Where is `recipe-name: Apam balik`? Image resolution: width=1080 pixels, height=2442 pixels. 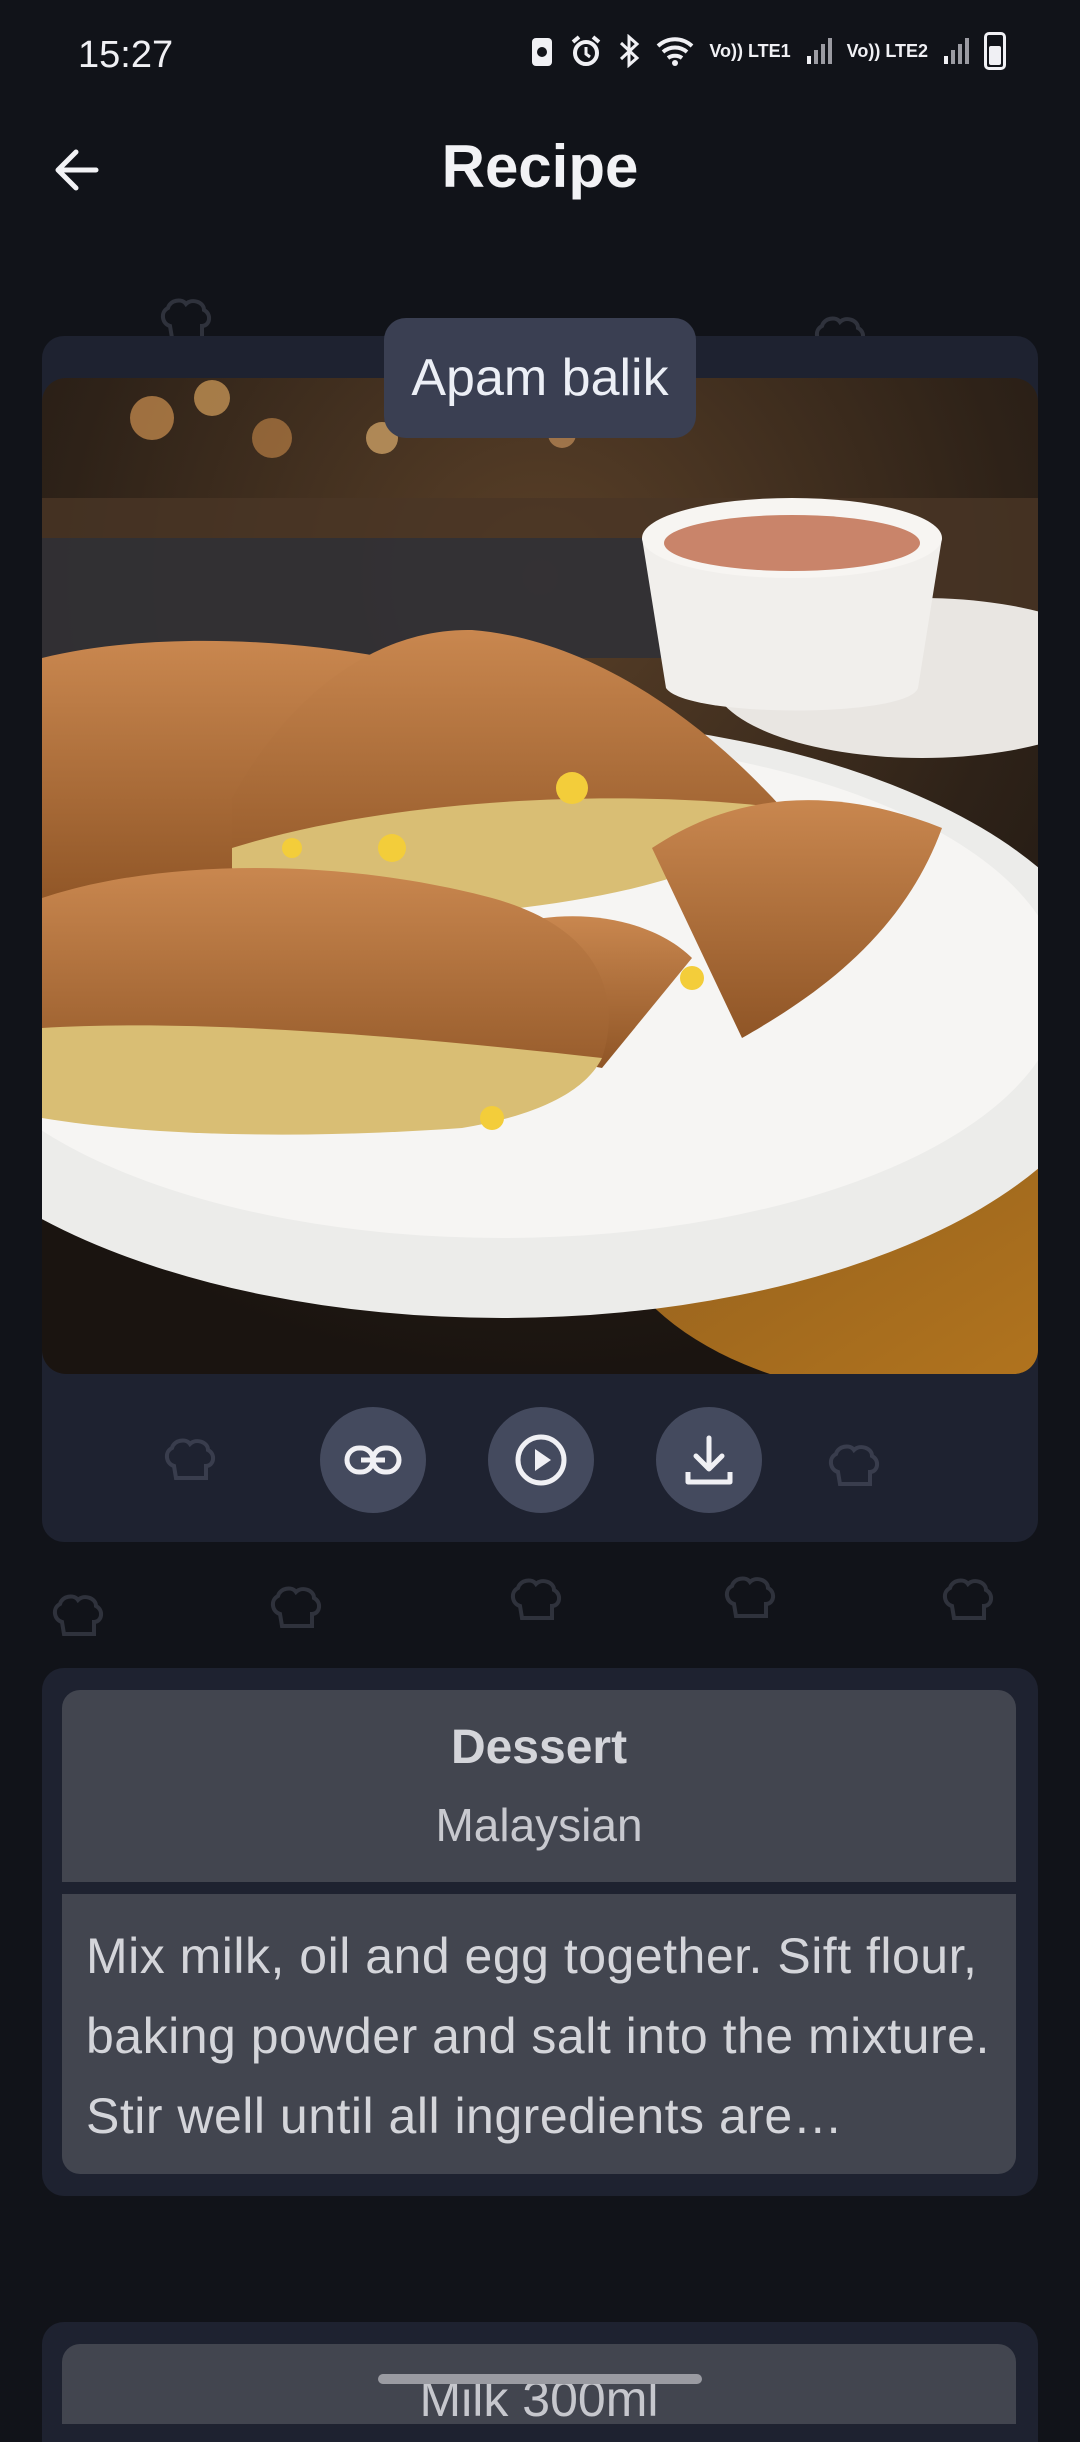
recipe-name: Apam balik is located at coordinates (540, 378).